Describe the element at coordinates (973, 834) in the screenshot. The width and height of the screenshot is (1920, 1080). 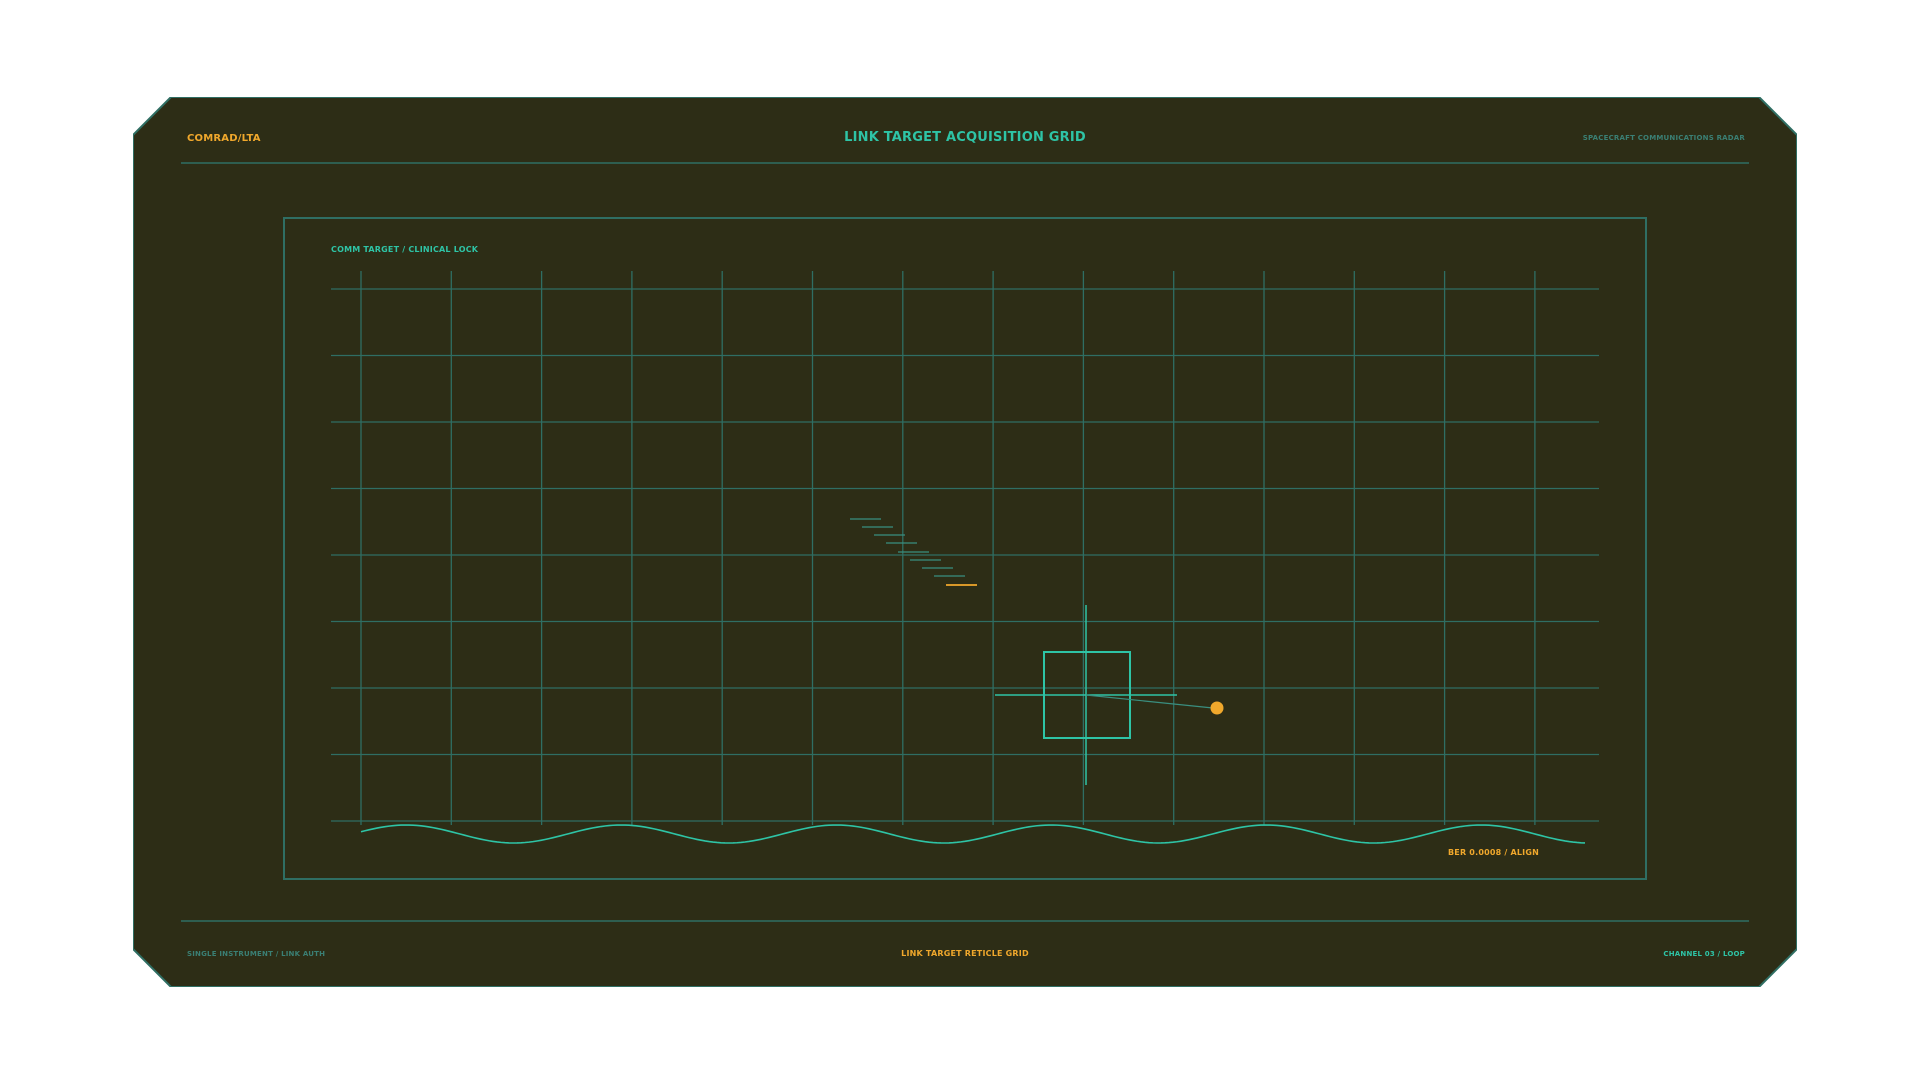
I see `signal-wave` at that location.